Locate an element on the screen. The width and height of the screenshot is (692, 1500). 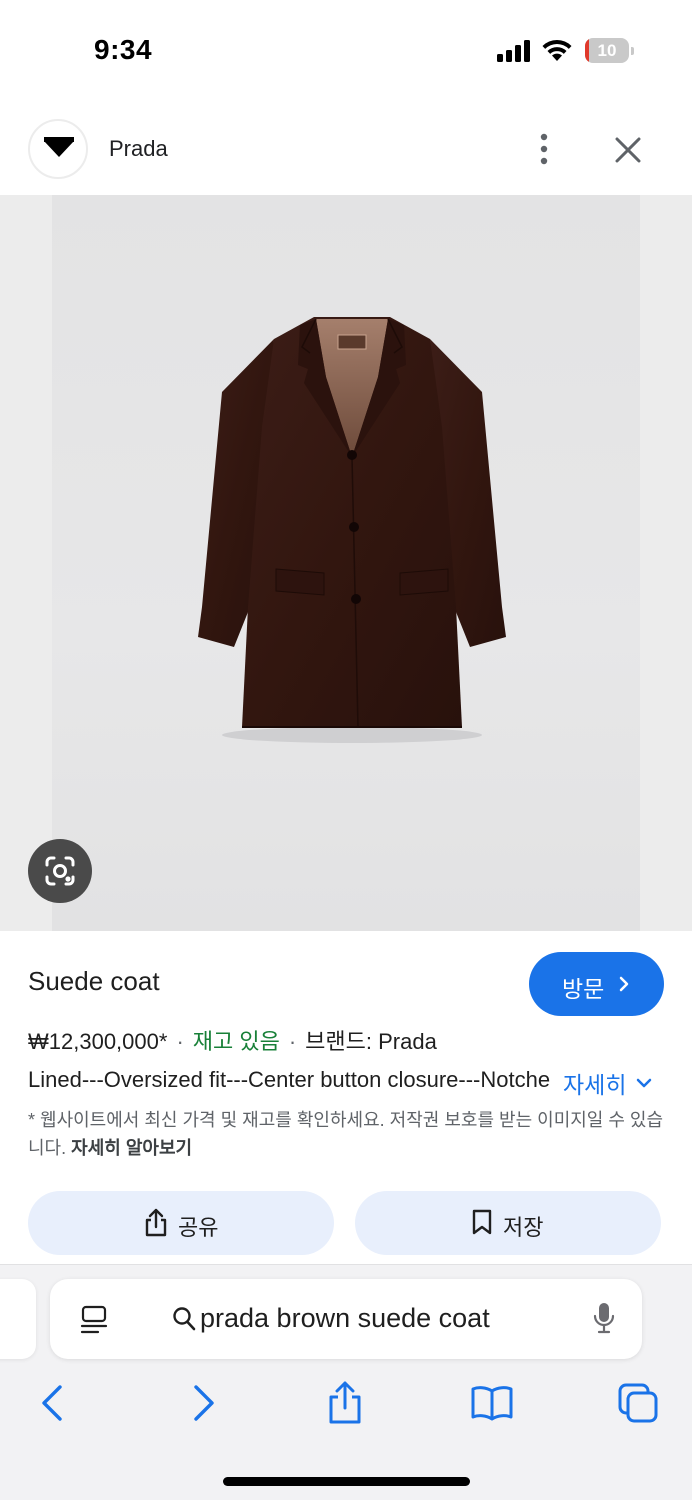
home-indicator is located at coordinates (346, 1481).